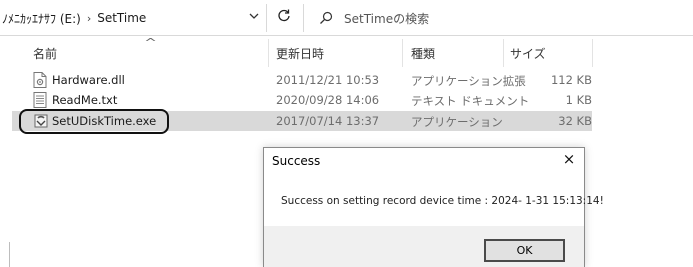 The height and width of the screenshot is (267, 693). What do you see at coordinates (528, 53) in the screenshot?
I see `column-size: サイズ` at bounding box center [528, 53].